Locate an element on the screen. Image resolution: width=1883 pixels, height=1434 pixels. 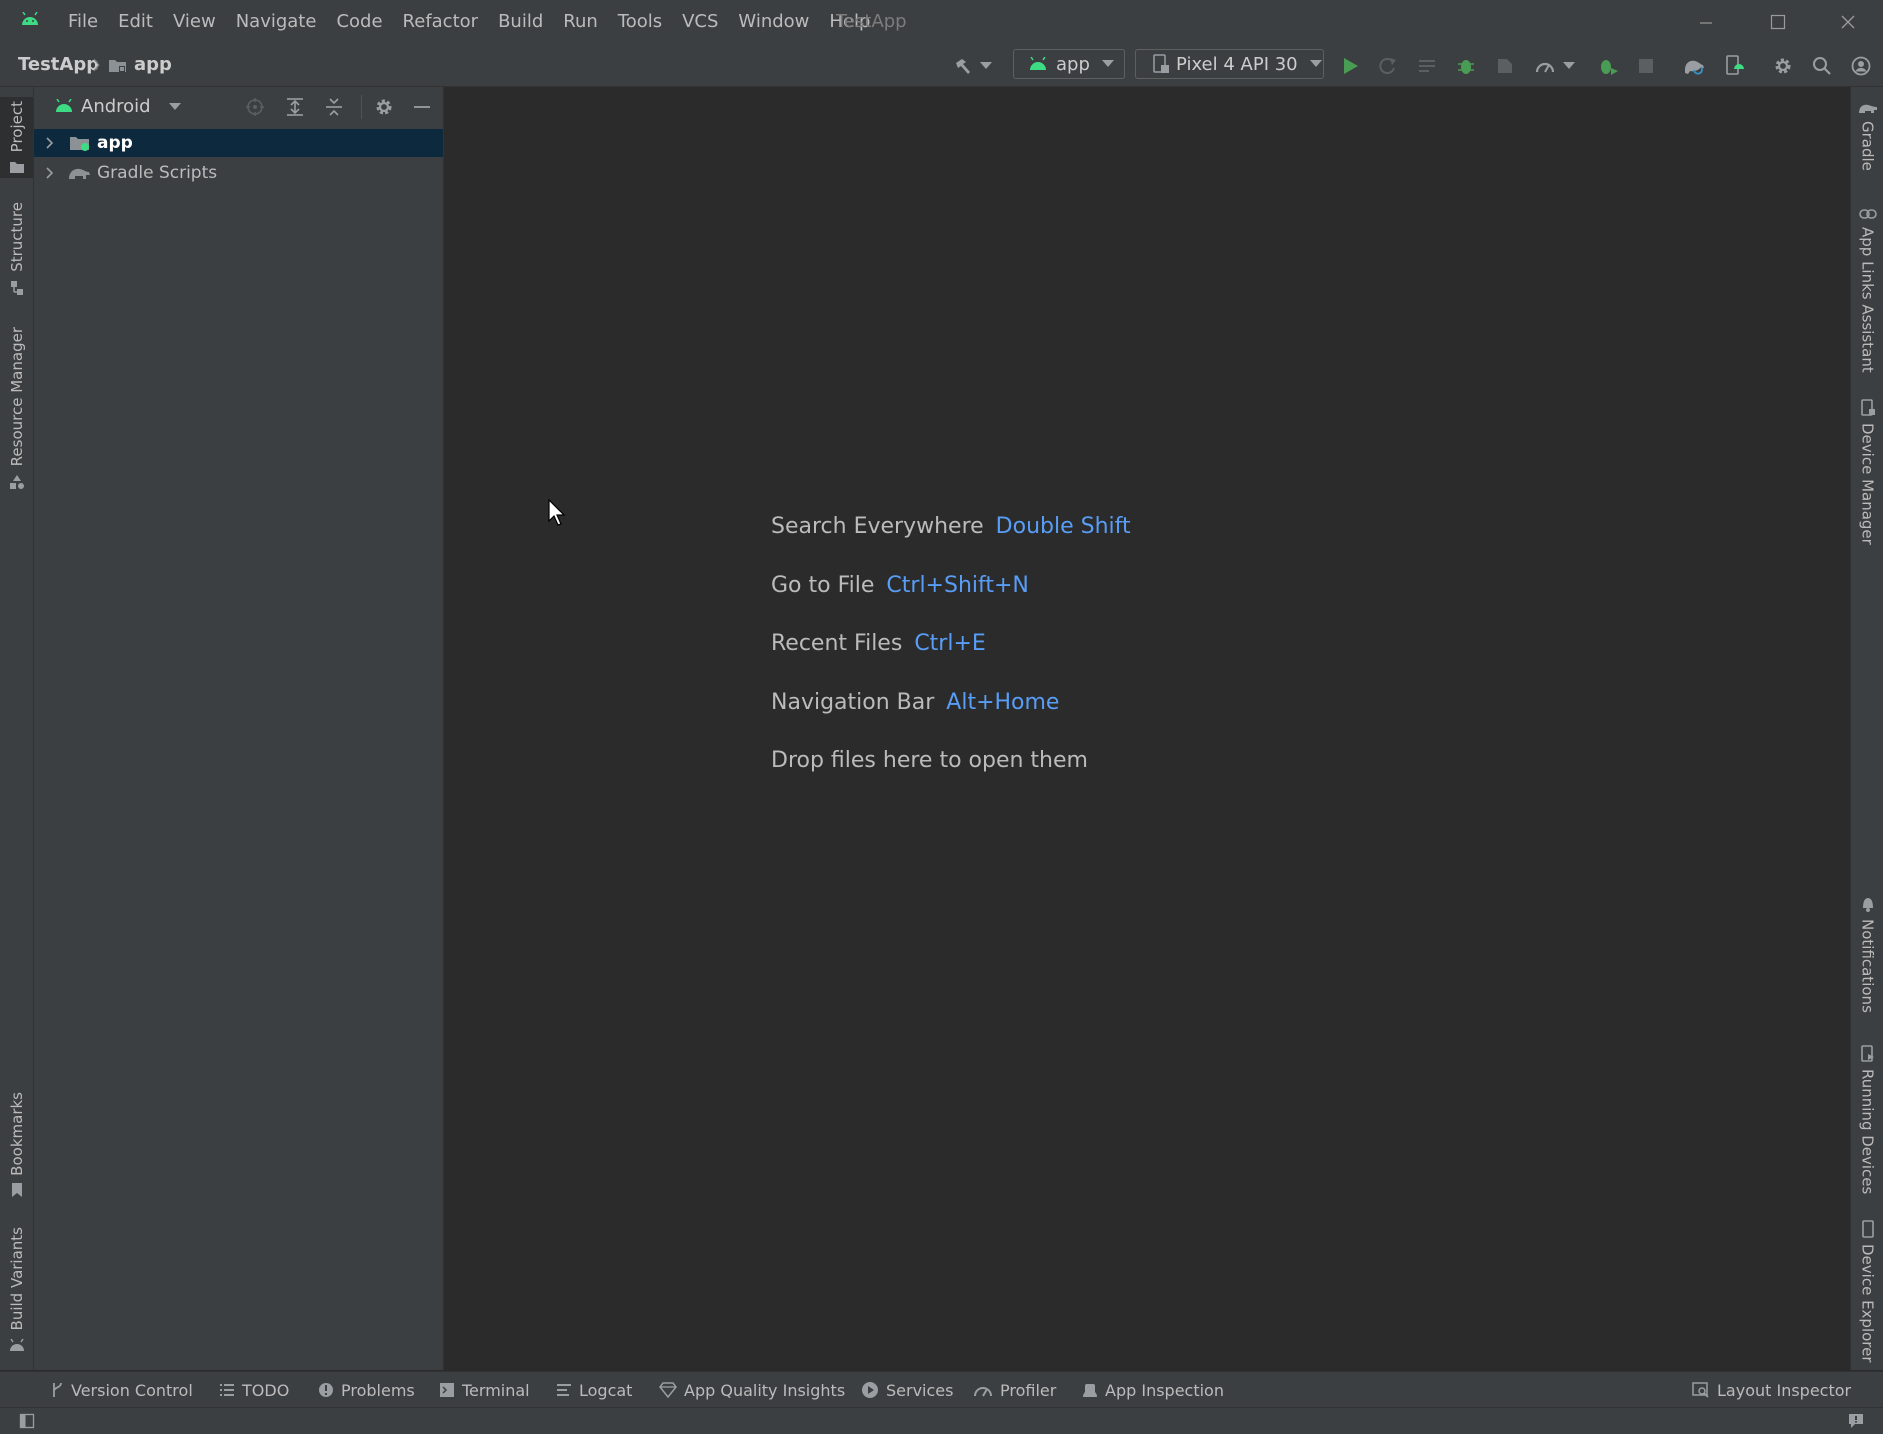
project-panel-header: Android is located at coordinates (238, 107).